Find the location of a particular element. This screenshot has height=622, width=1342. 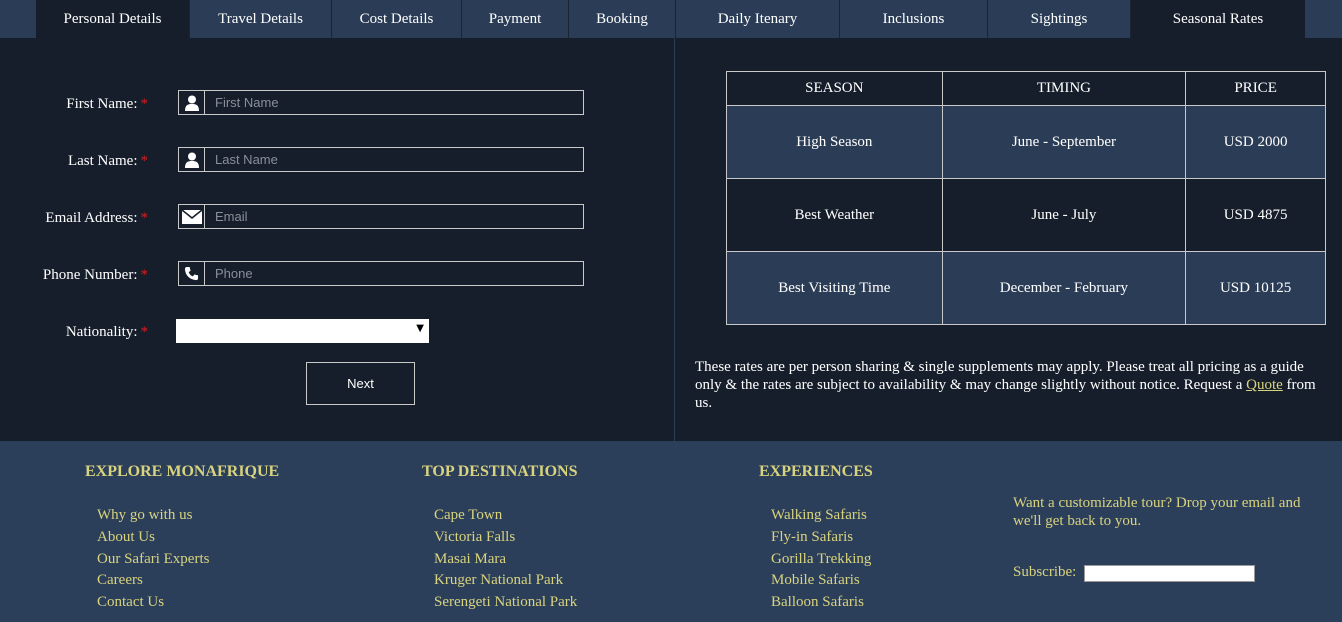

table-header-row: SEASON TIMING PRICE is located at coordinates (1026, 88).